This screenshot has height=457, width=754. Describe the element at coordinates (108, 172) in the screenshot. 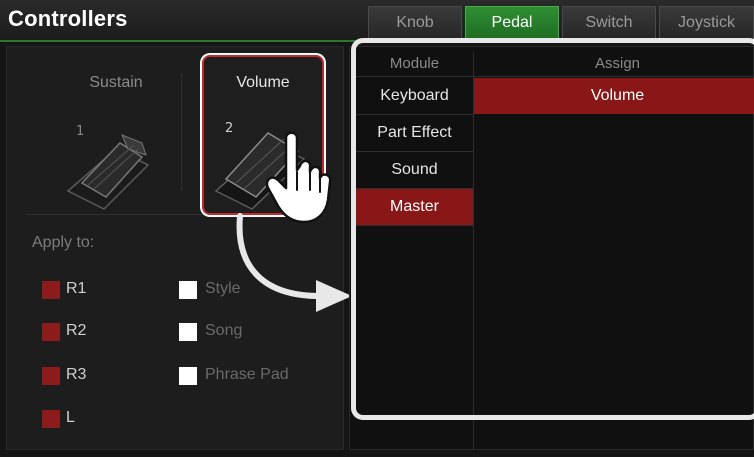

I see `sustain-pedal-icon` at that location.